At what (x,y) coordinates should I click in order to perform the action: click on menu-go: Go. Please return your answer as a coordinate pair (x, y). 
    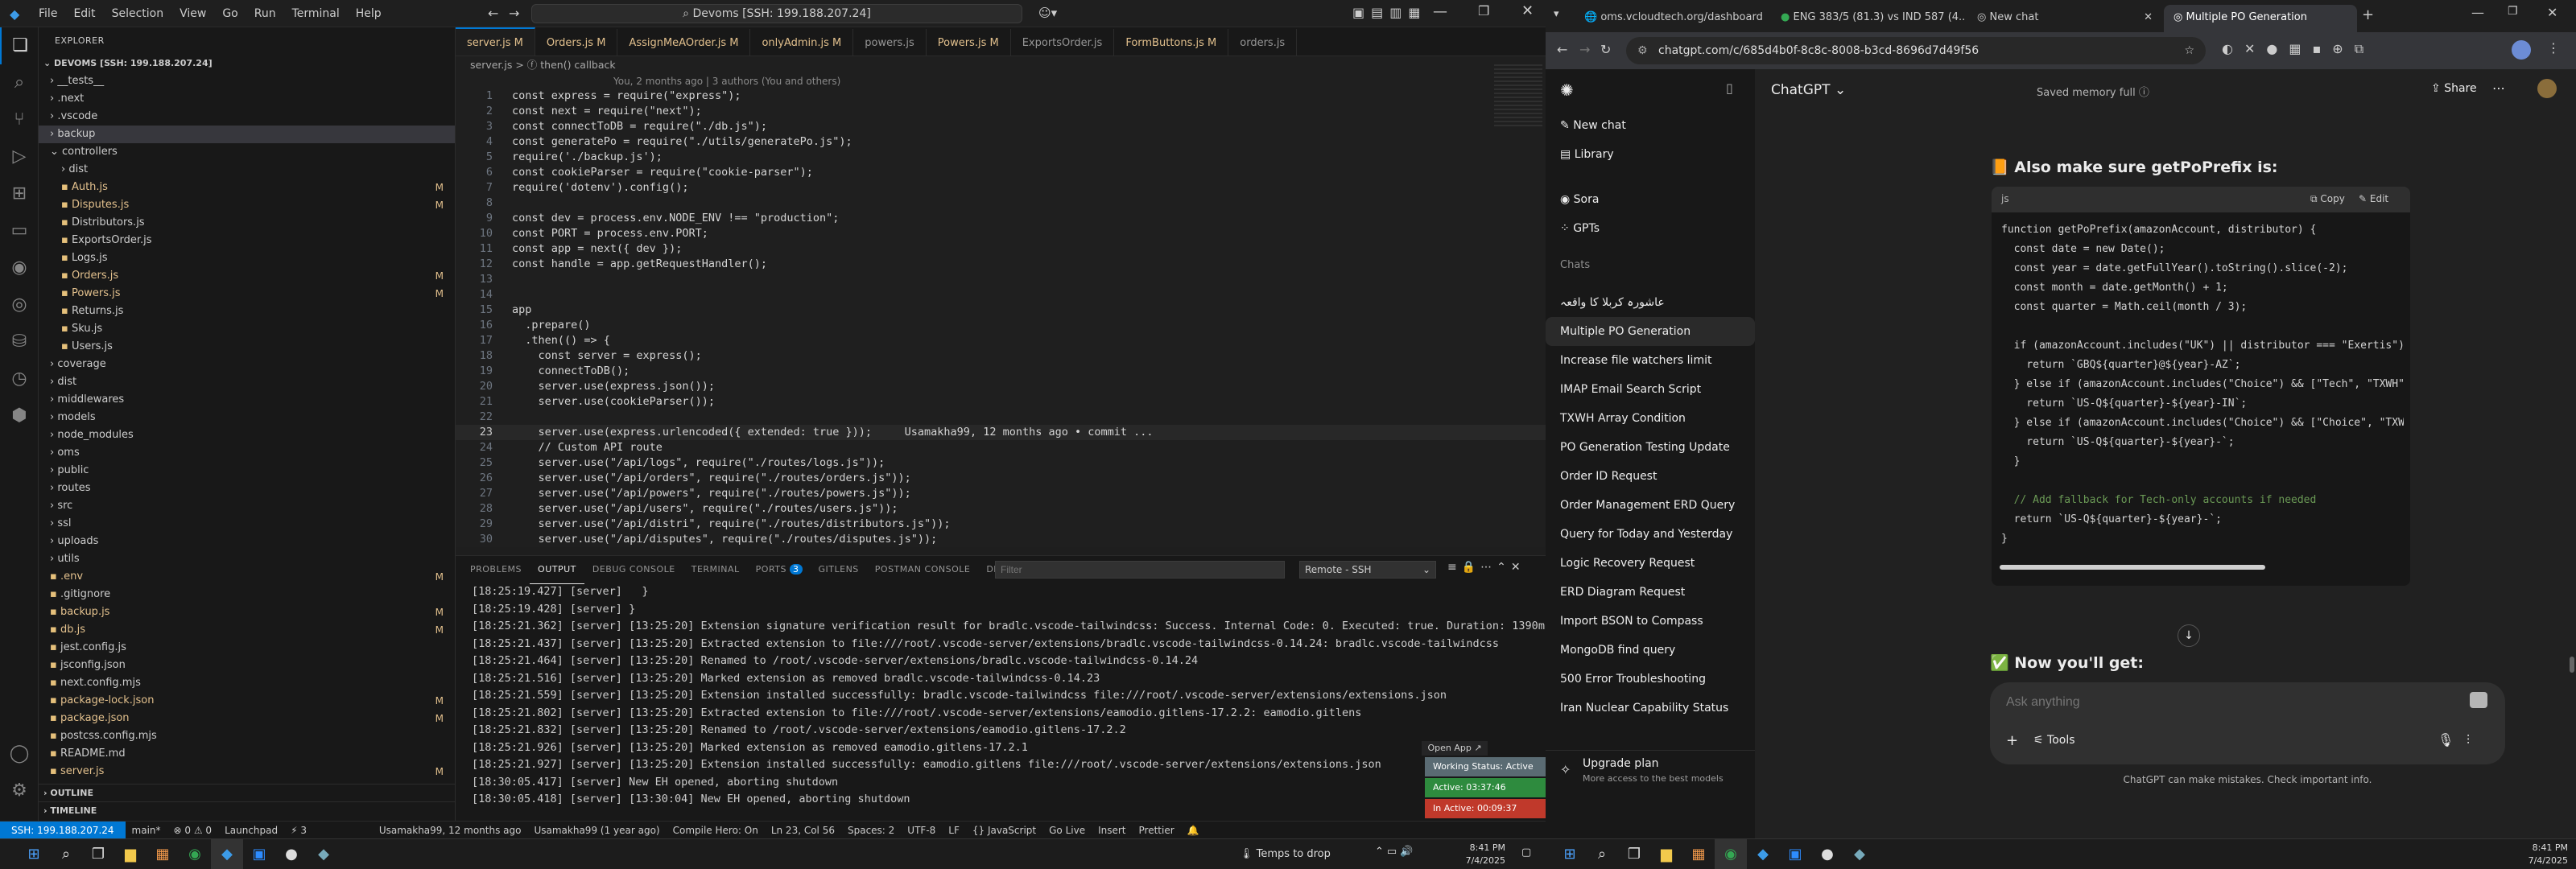
    Looking at the image, I should click on (230, 13).